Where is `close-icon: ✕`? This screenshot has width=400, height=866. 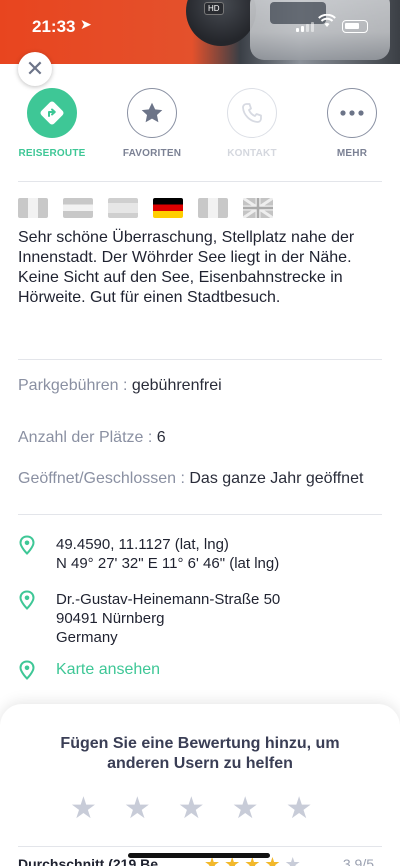
close-icon: ✕ is located at coordinates (35, 68).